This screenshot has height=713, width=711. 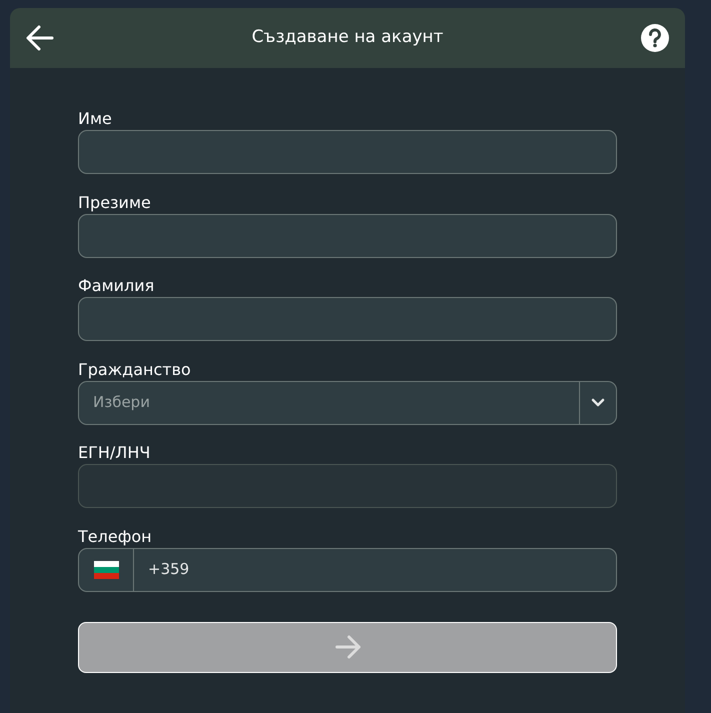 I want to click on arrow-right-icon, so click(x=347, y=647).